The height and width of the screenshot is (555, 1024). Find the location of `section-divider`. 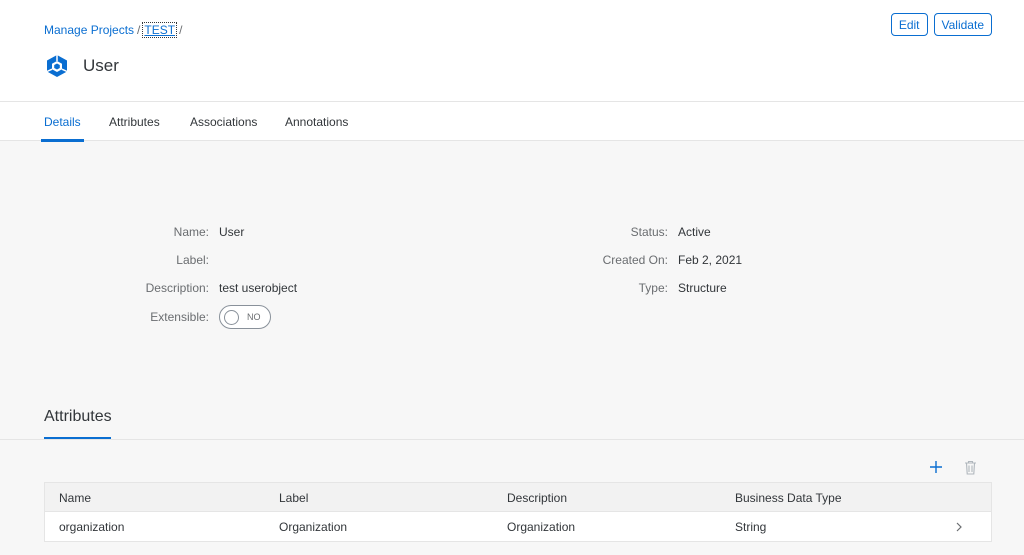

section-divider is located at coordinates (512, 439).